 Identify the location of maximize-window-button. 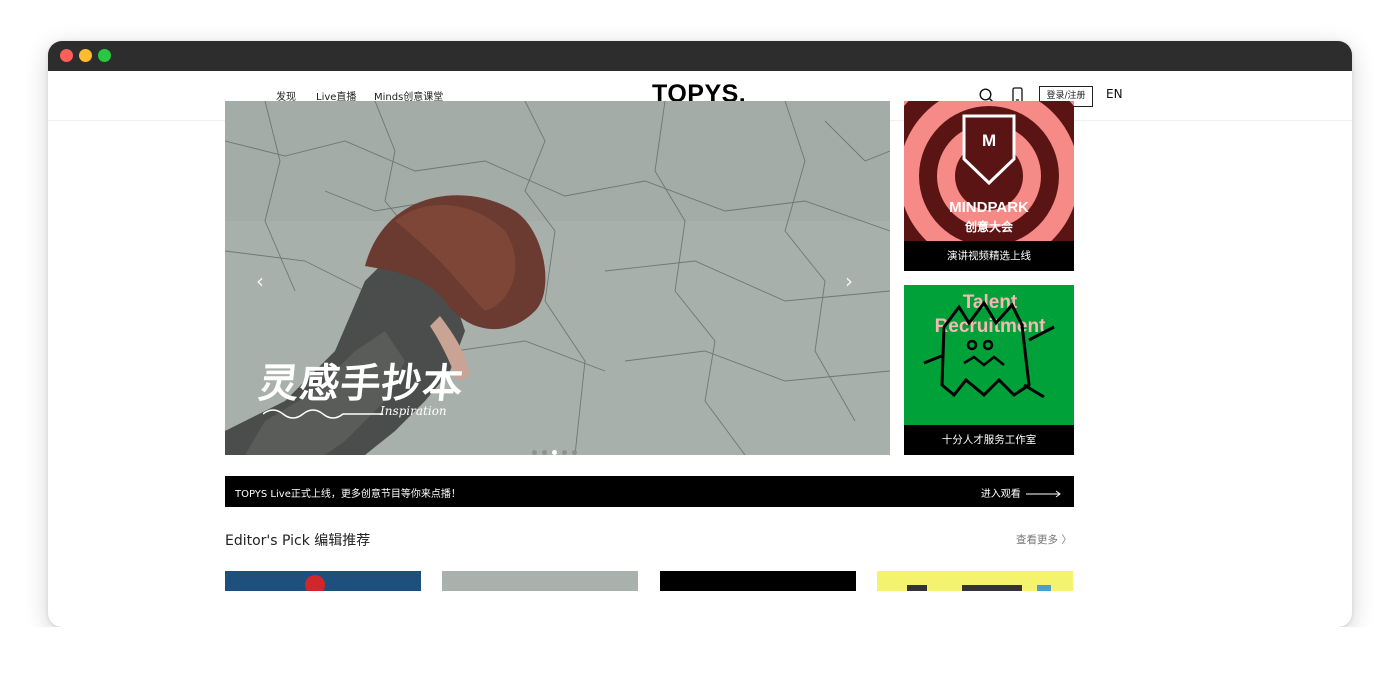
(104, 55).